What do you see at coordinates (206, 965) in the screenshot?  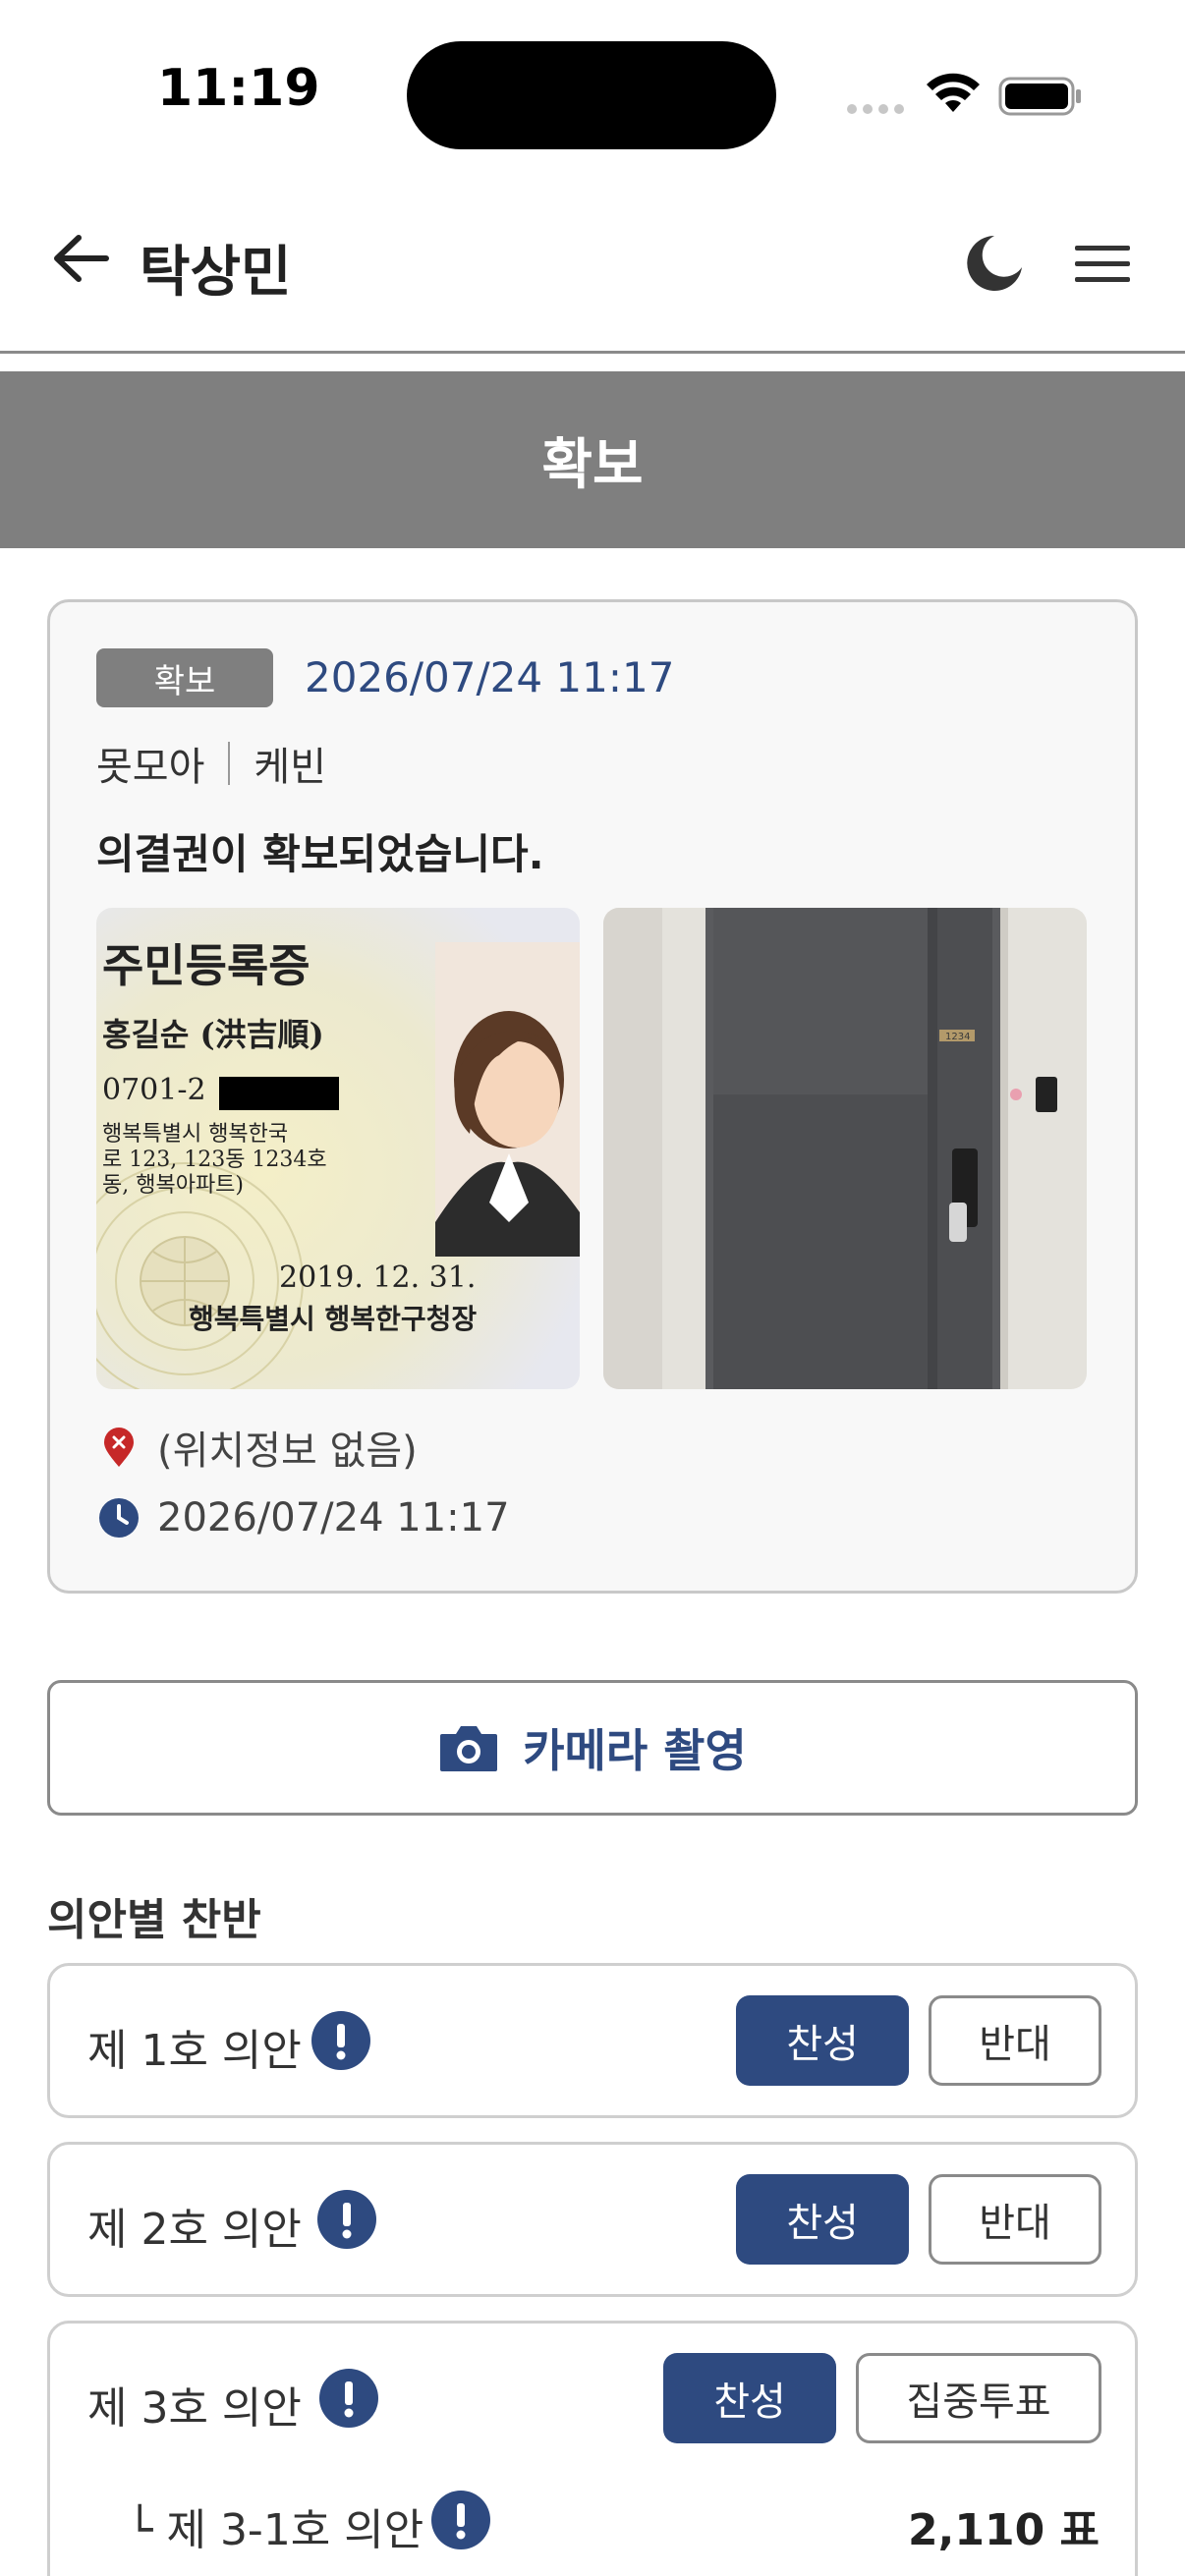 I see `id-card-title: 주민등록증` at bounding box center [206, 965].